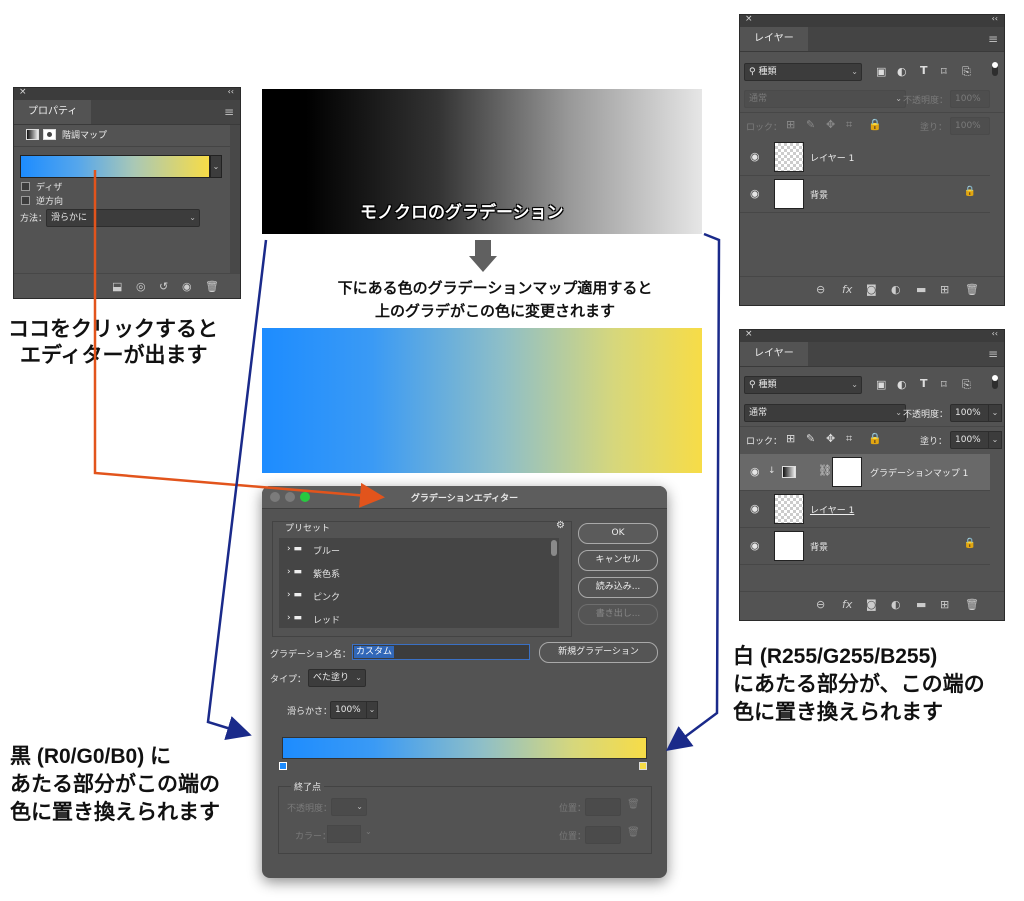 This screenshot has height=901, width=1024. Describe the element at coordinates (349, 807) in the screenshot. I see `stop-opacity-field: ⌄` at that location.